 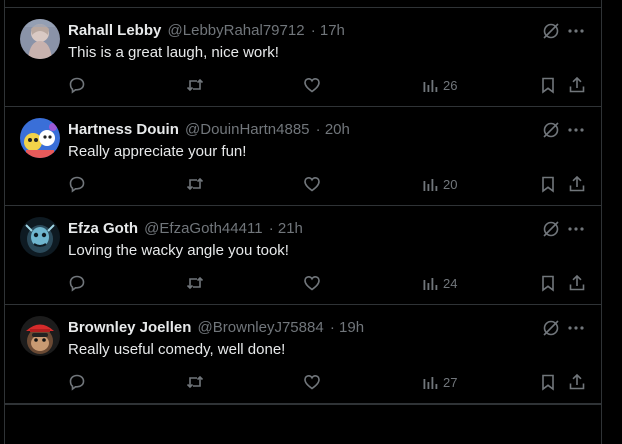 What do you see at coordinates (261, 327) in the screenshot?
I see `handle: @BrownleyJ75884` at bounding box center [261, 327].